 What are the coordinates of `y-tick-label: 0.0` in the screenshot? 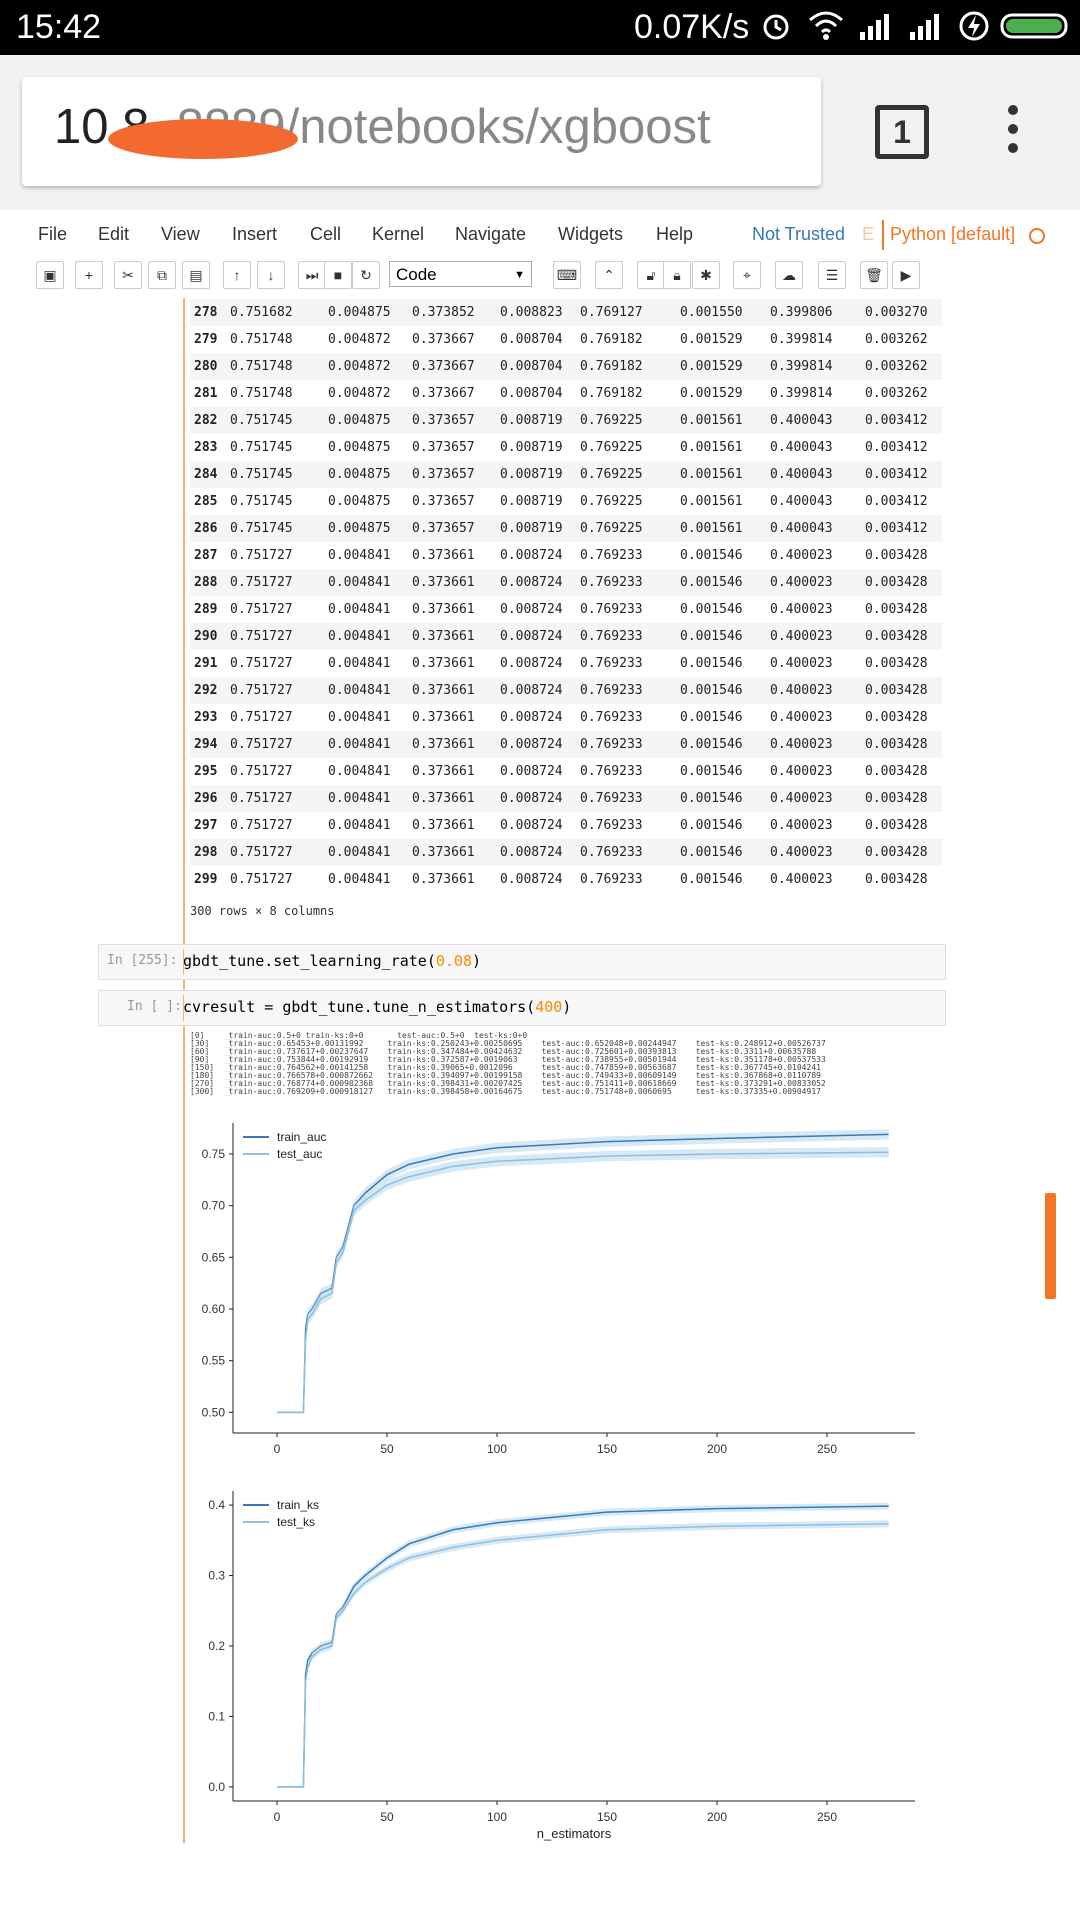 It's located at (216, 1787).